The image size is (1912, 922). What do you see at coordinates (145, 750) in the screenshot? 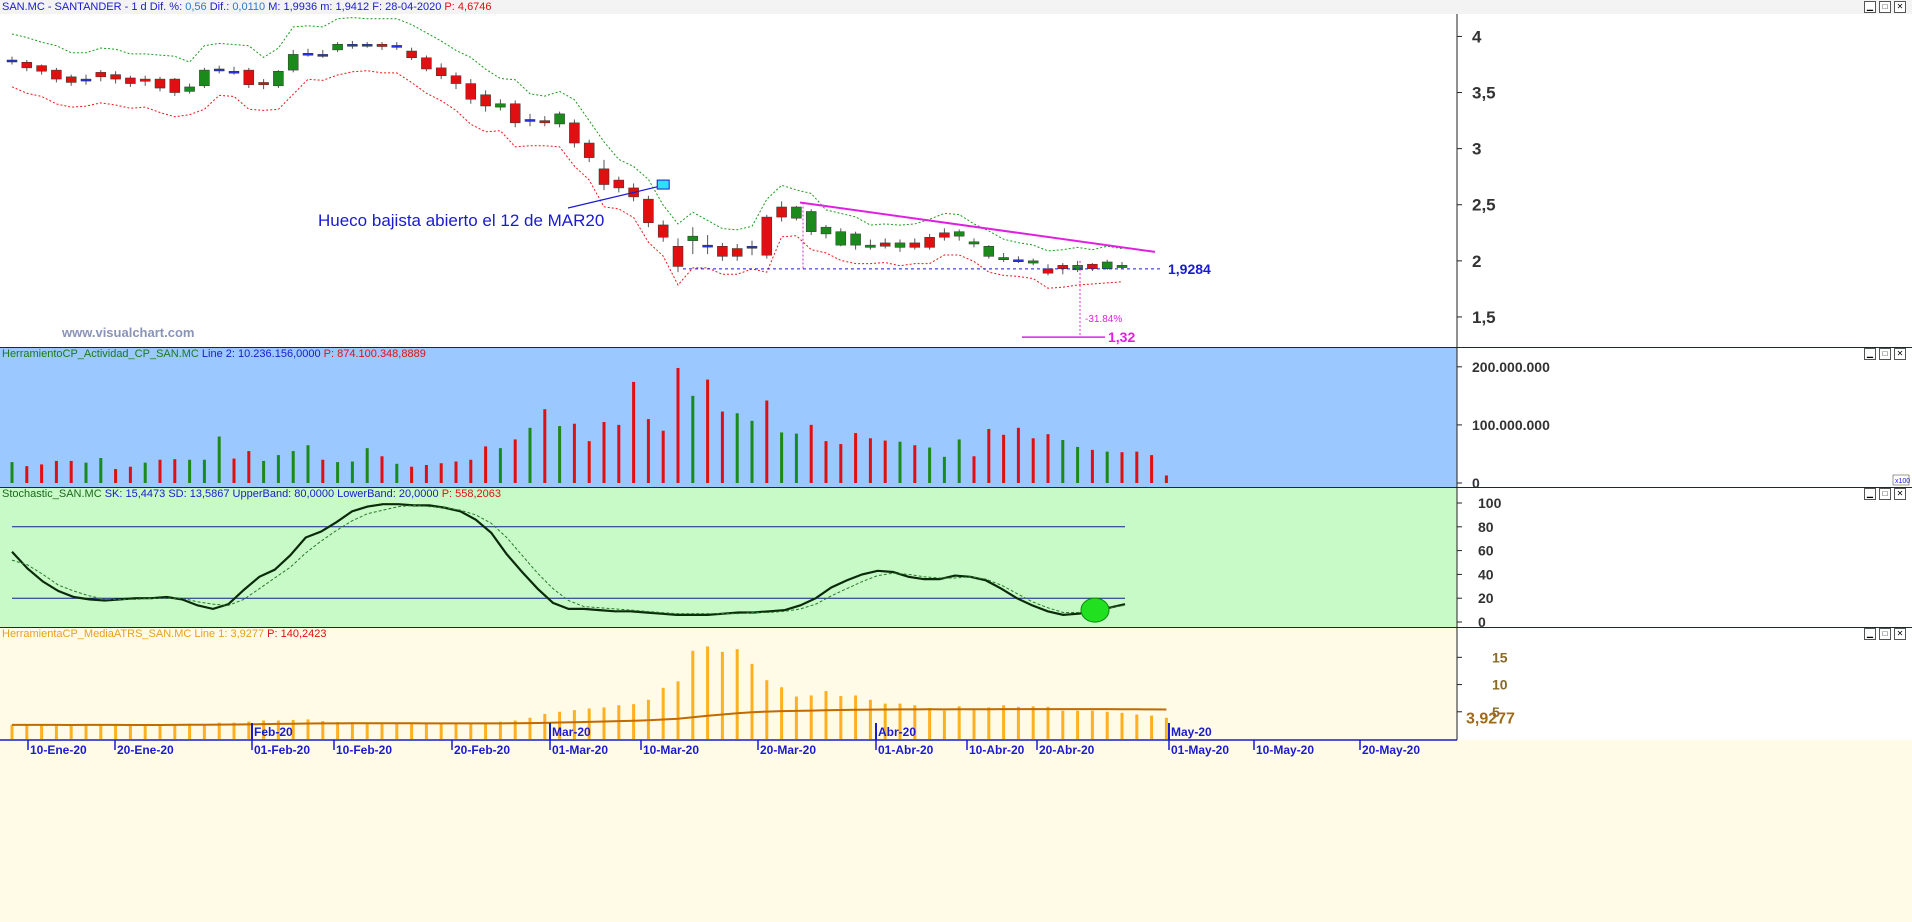
I see `date-label: 20-Ene-20` at bounding box center [145, 750].